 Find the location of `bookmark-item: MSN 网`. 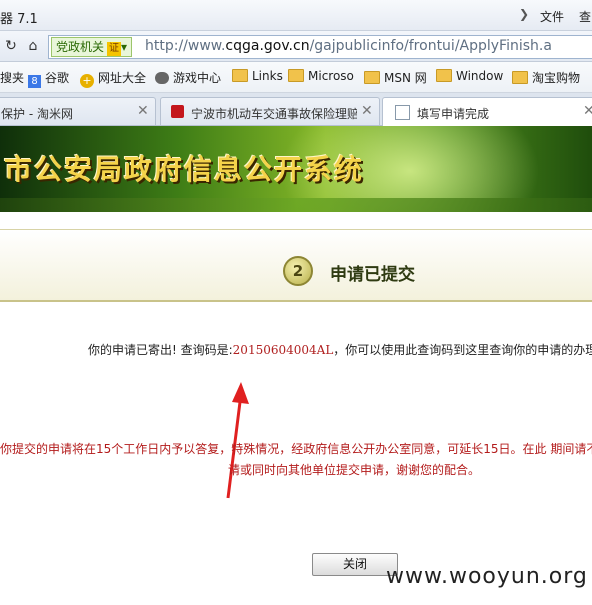

bookmark-item: MSN 网 is located at coordinates (395, 77).